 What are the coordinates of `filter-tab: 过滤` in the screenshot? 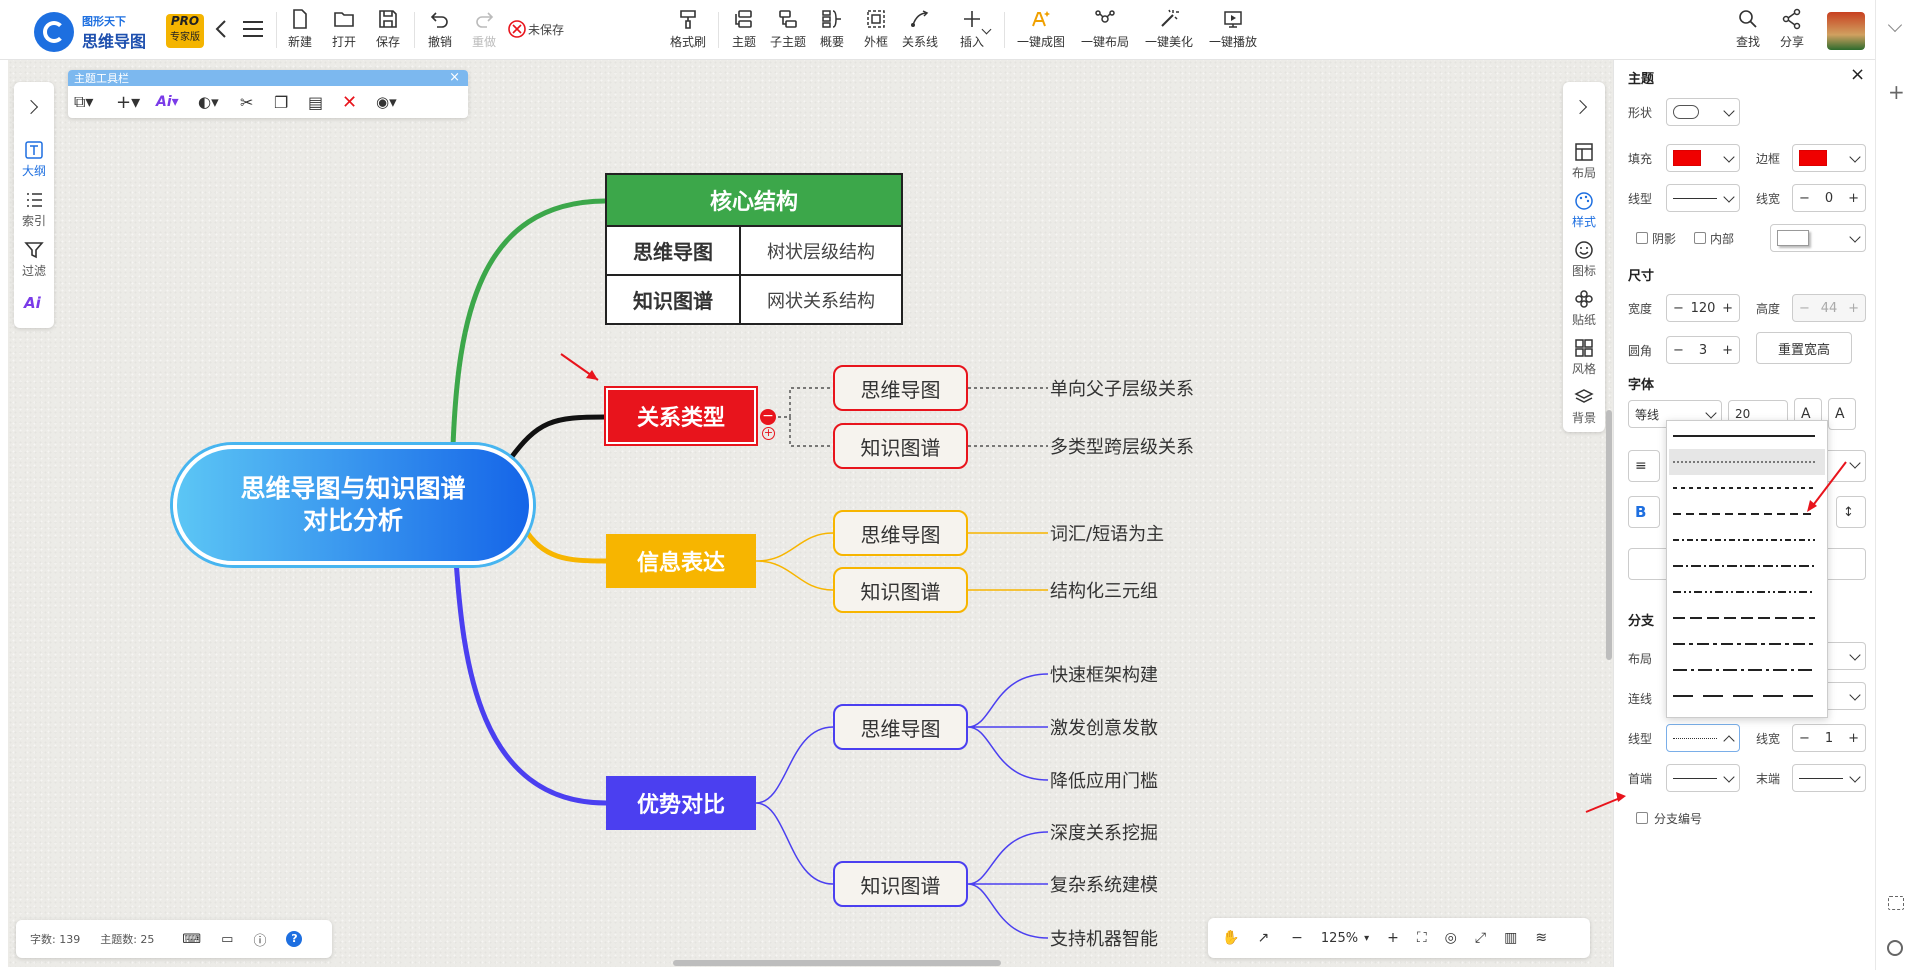 It's located at (34, 259).